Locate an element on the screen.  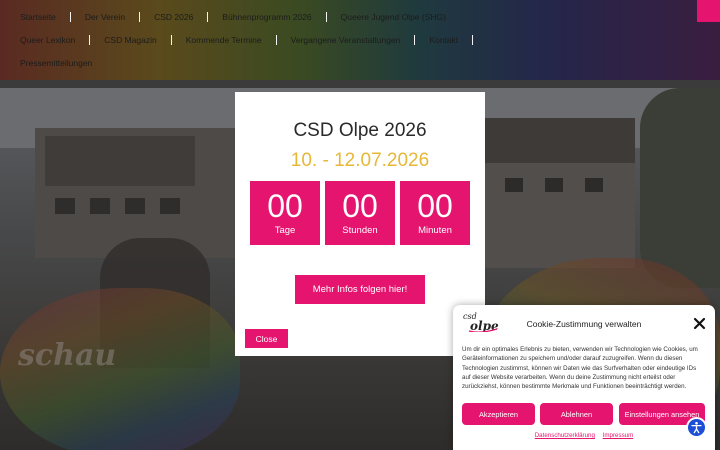
countdown-hours: 00 Stunden is located at coordinates (360, 213).